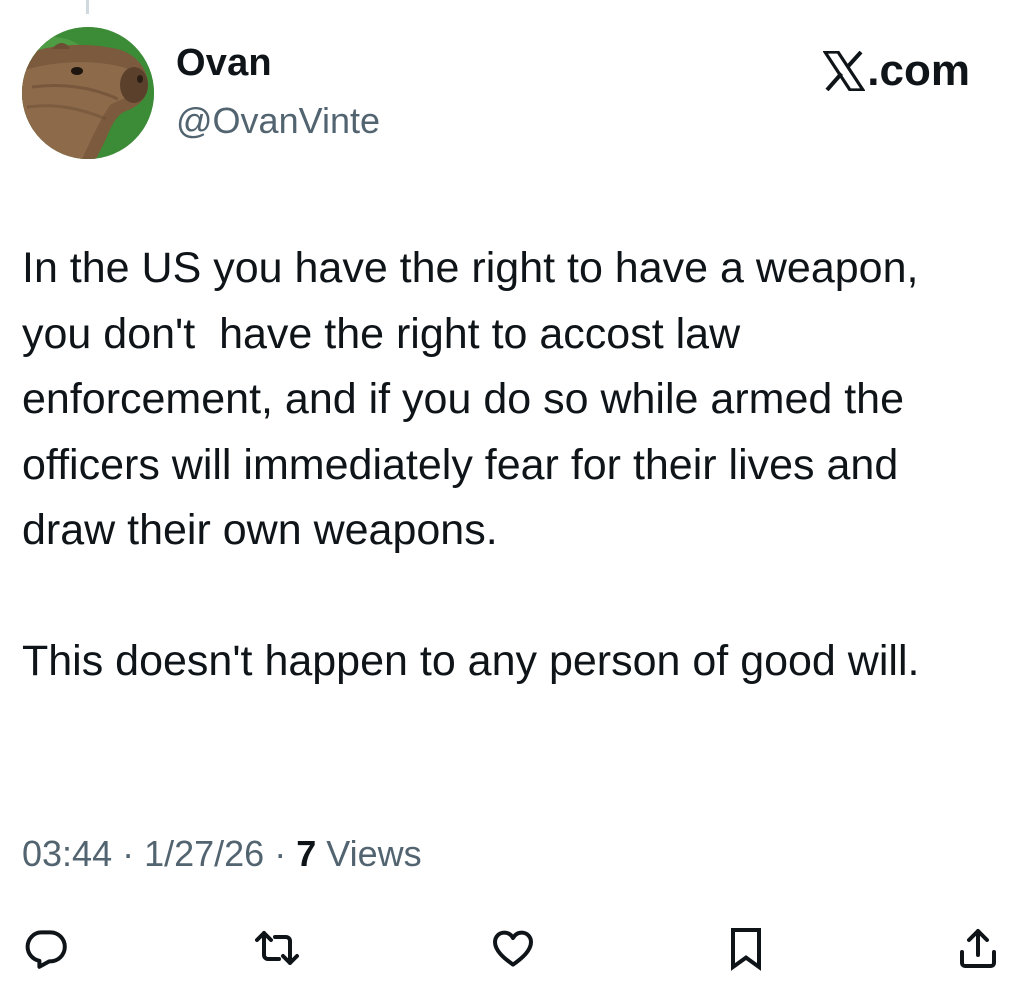 Image resolution: width=1024 pixels, height=1008 pixels. I want to click on reply-button, so click(46, 948).